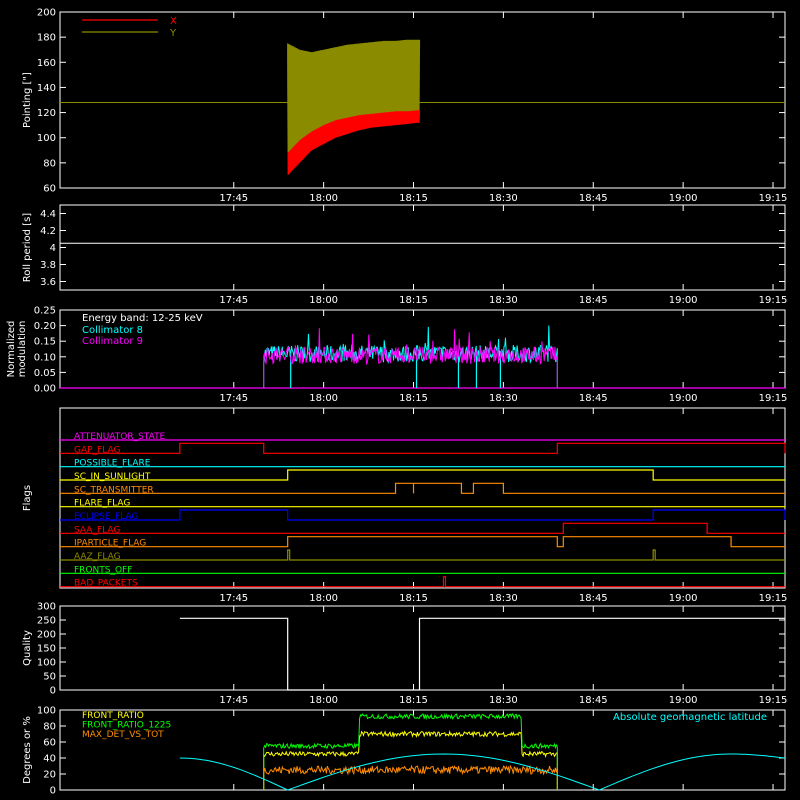 The width and height of the screenshot is (800, 800). Describe the element at coordinates (123, 735) in the screenshot. I see `legend-label-ratio: MAX_DET_VS_TOT` at that location.